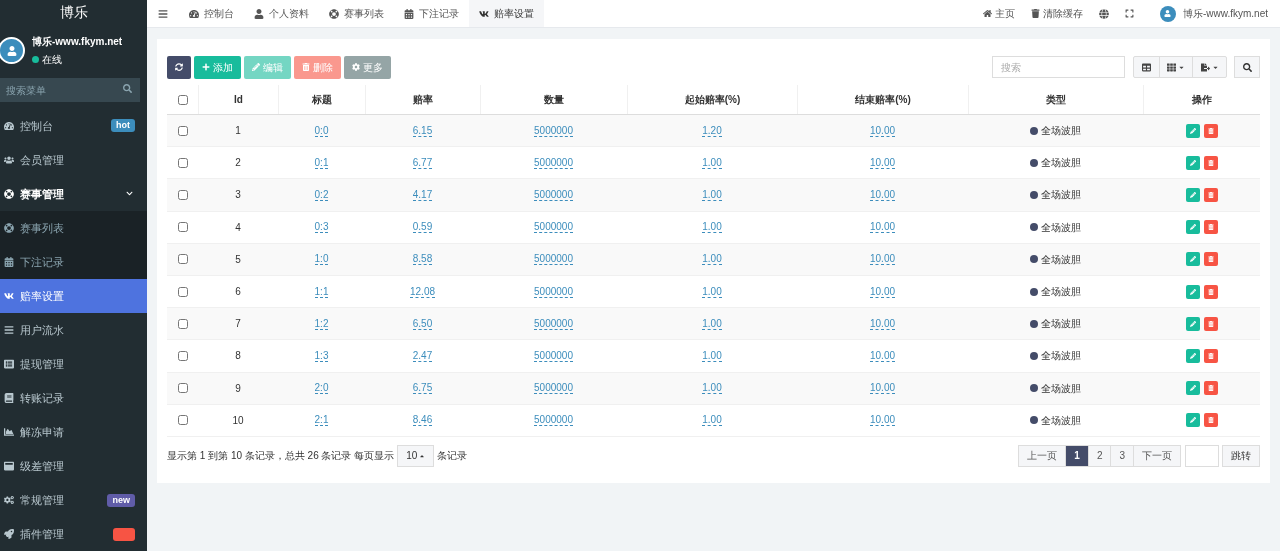  What do you see at coordinates (73, 261) in the screenshot?
I see `sidebar-item: 下注记录` at bounding box center [73, 261].